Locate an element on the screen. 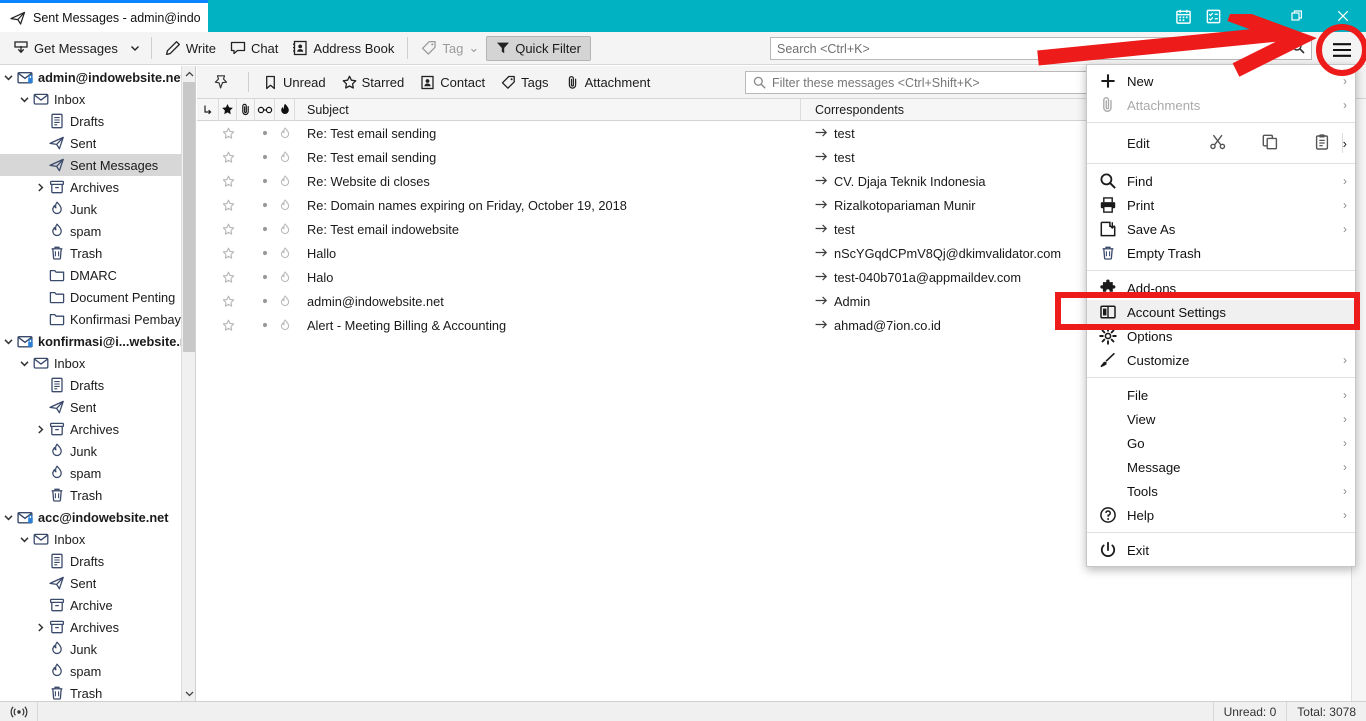  menu-item-account-settings: Account Settings is located at coordinates (1221, 312).